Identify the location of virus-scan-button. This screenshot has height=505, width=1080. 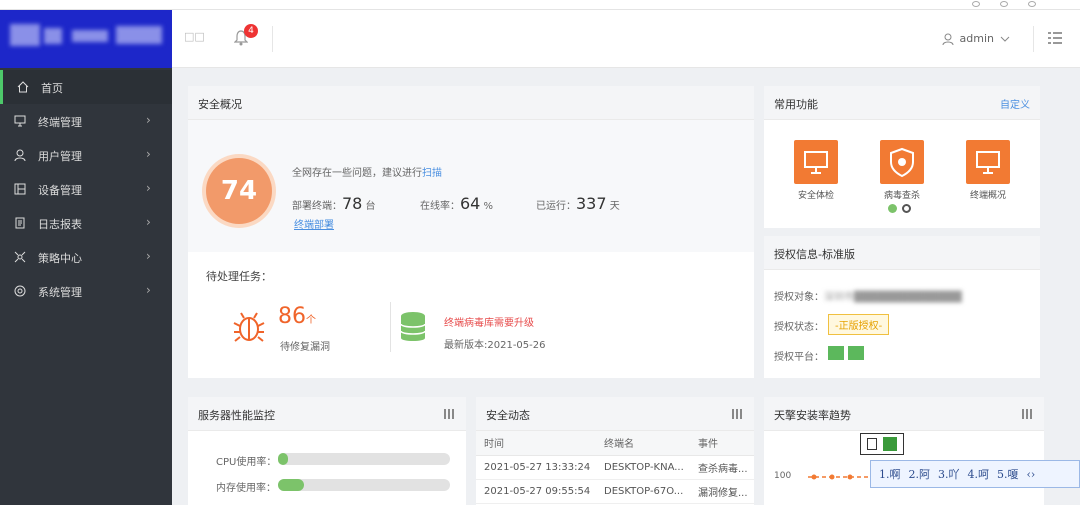
(902, 162).